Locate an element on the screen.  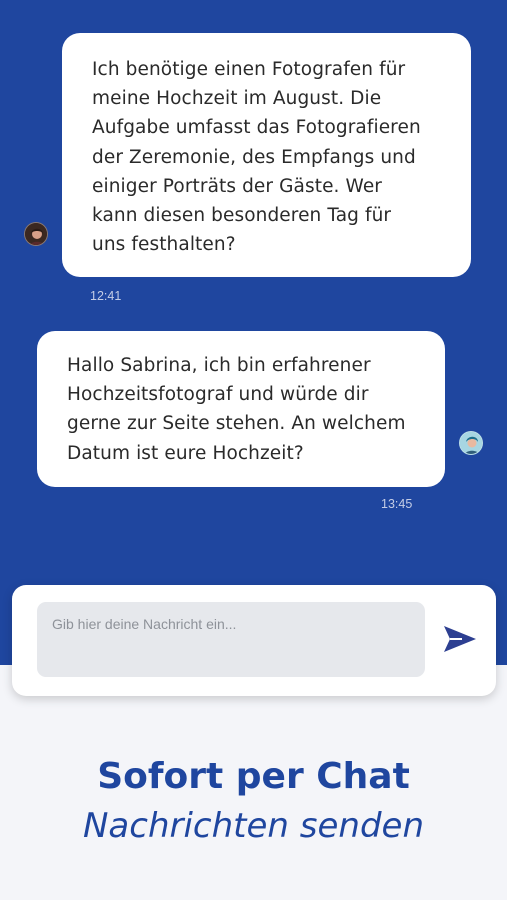
promo-subtitle: Nachrichten senden is located at coordinates (253, 826).